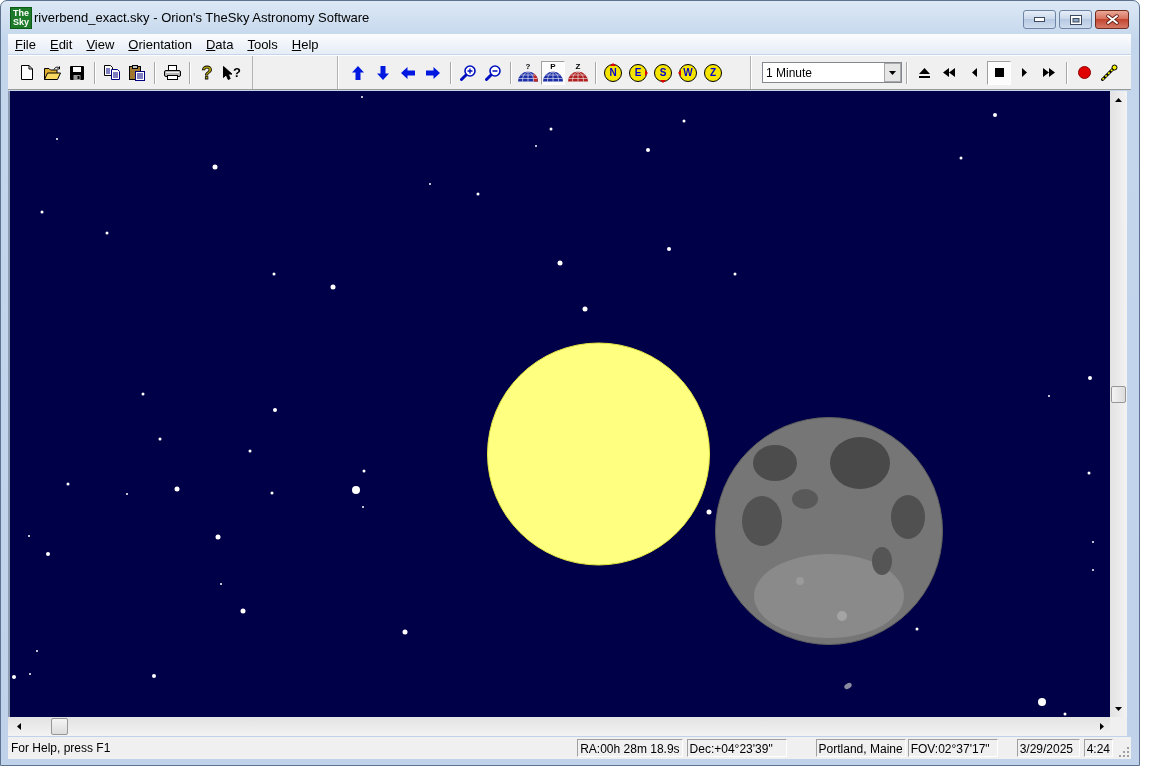 This screenshot has height=768, width=1152. What do you see at coordinates (137, 72) in the screenshot?
I see `clipboard-icon` at bounding box center [137, 72].